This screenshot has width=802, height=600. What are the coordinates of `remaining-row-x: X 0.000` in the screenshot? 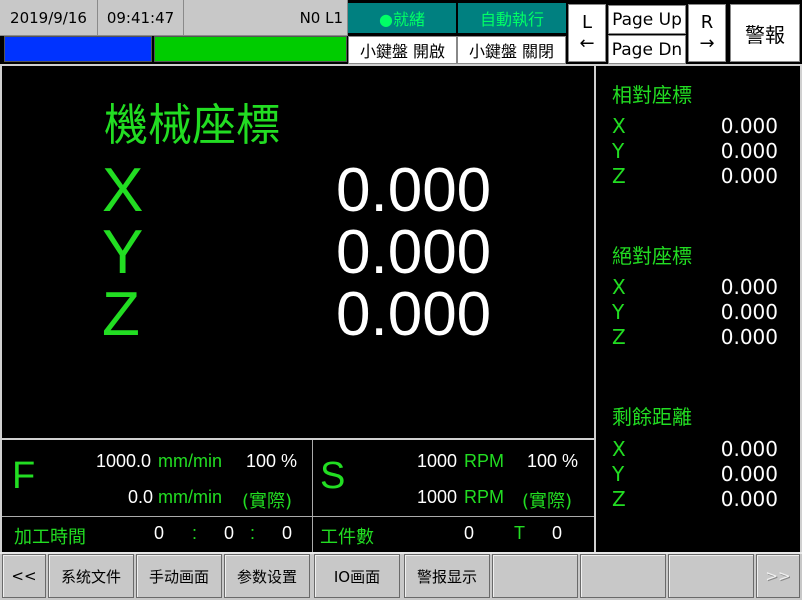 It's located at (695, 449).